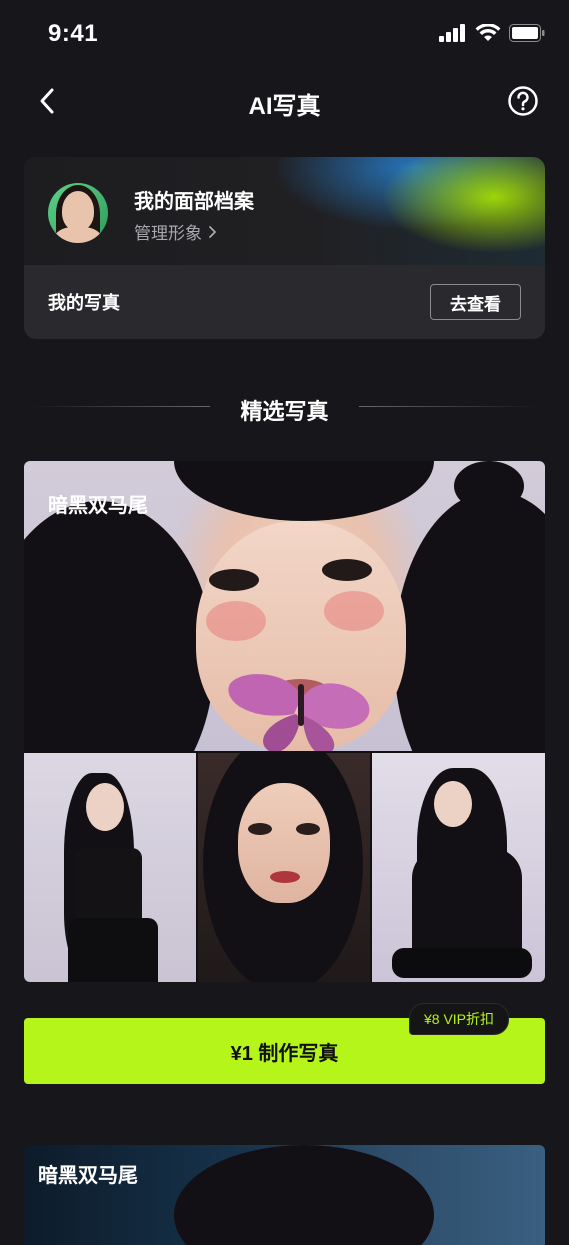 The height and width of the screenshot is (1245, 569). Describe the element at coordinates (449, 406) in the screenshot. I see `divider-right` at that location.